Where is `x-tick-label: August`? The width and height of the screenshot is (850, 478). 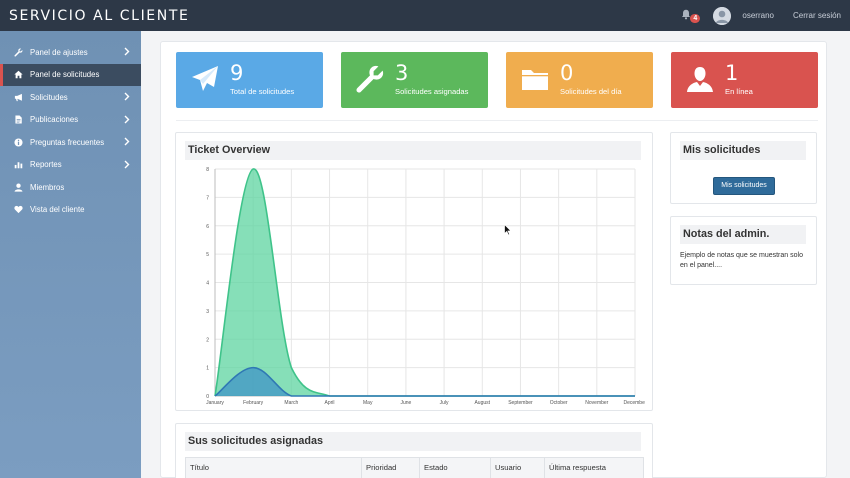
x-tick-label: August is located at coordinates (482, 402).